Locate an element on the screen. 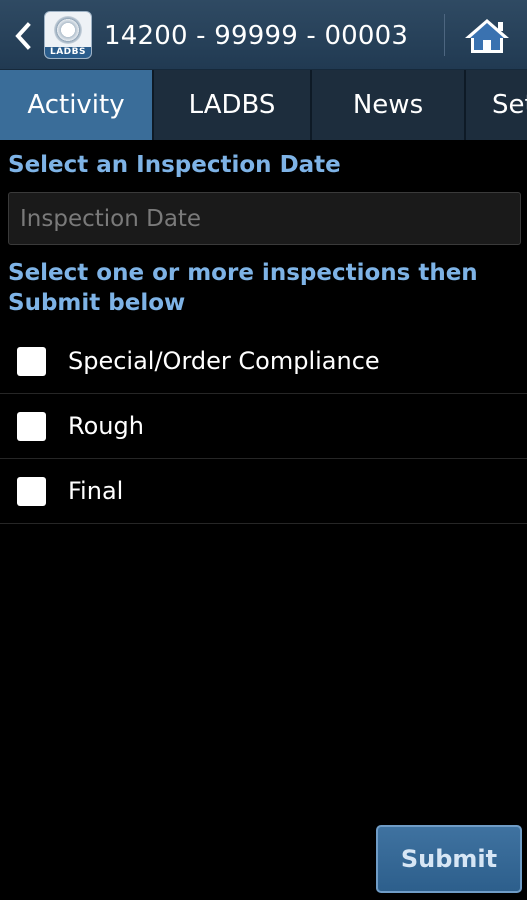  tab-settings: Set is located at coordinates (496, 105).